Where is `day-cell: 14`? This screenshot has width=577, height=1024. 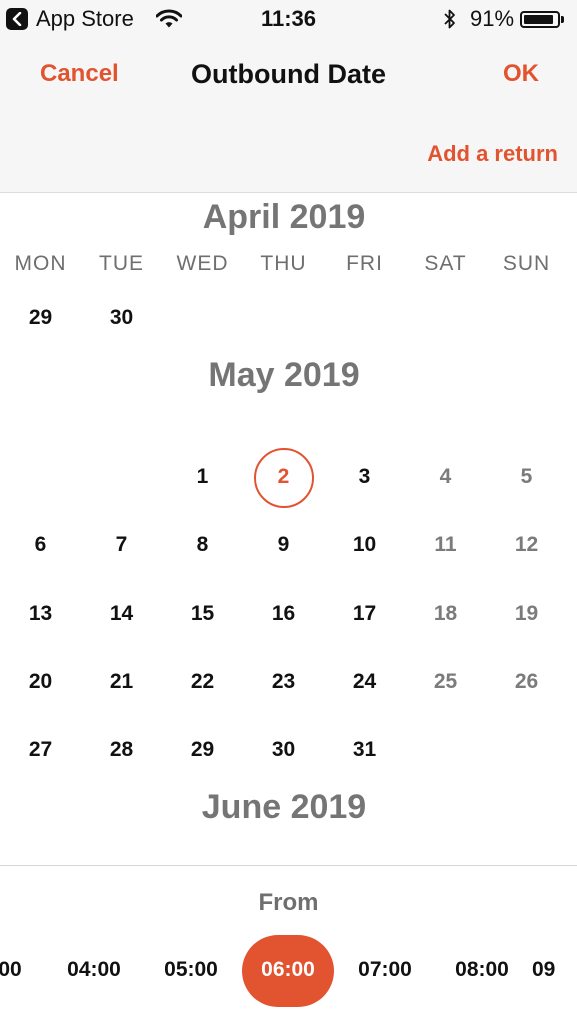
day-cell: 14 is located at coordinates (121, 614).